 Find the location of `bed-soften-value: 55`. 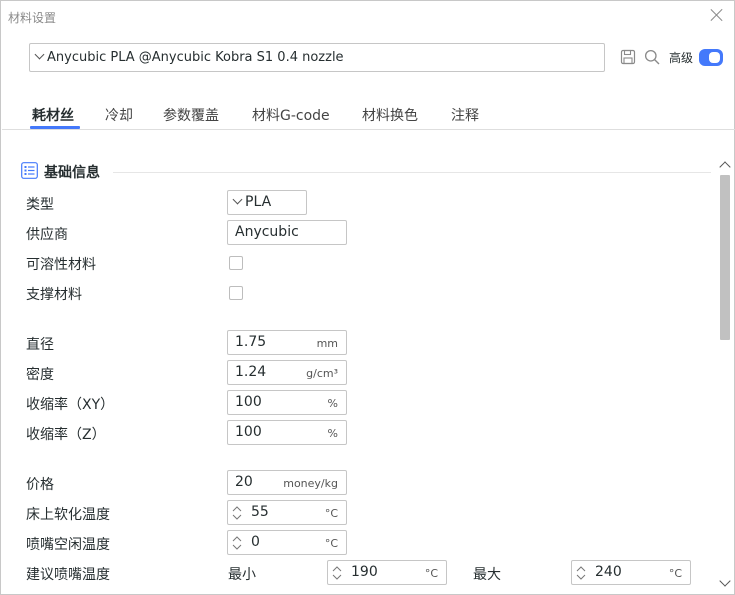

bed-soften-value: 55 is located at coordinates (260, 512).